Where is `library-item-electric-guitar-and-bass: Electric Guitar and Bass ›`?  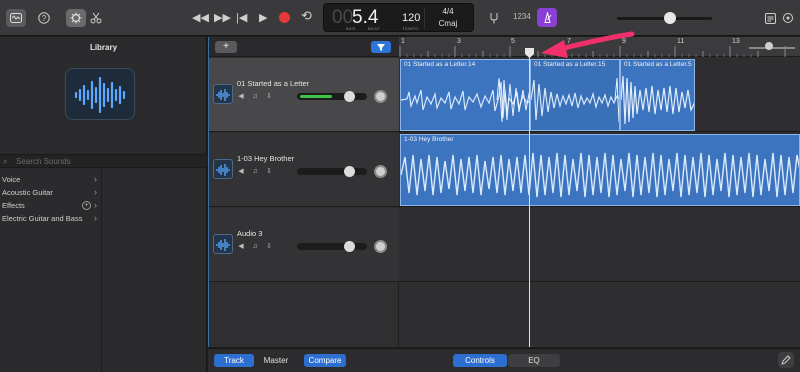
library-item-electric-guitar-and-bass: Electric Guitar and Bass › is located at coordinates (50, 218).